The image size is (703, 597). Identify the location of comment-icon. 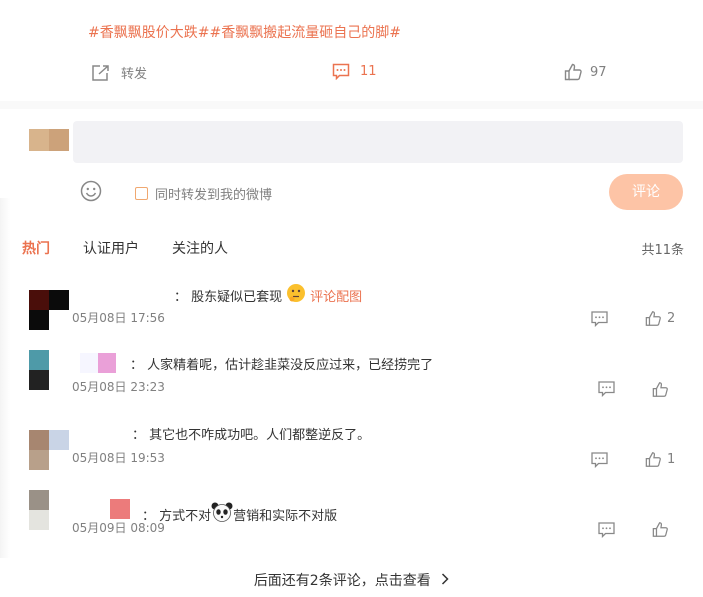
(341, 71).